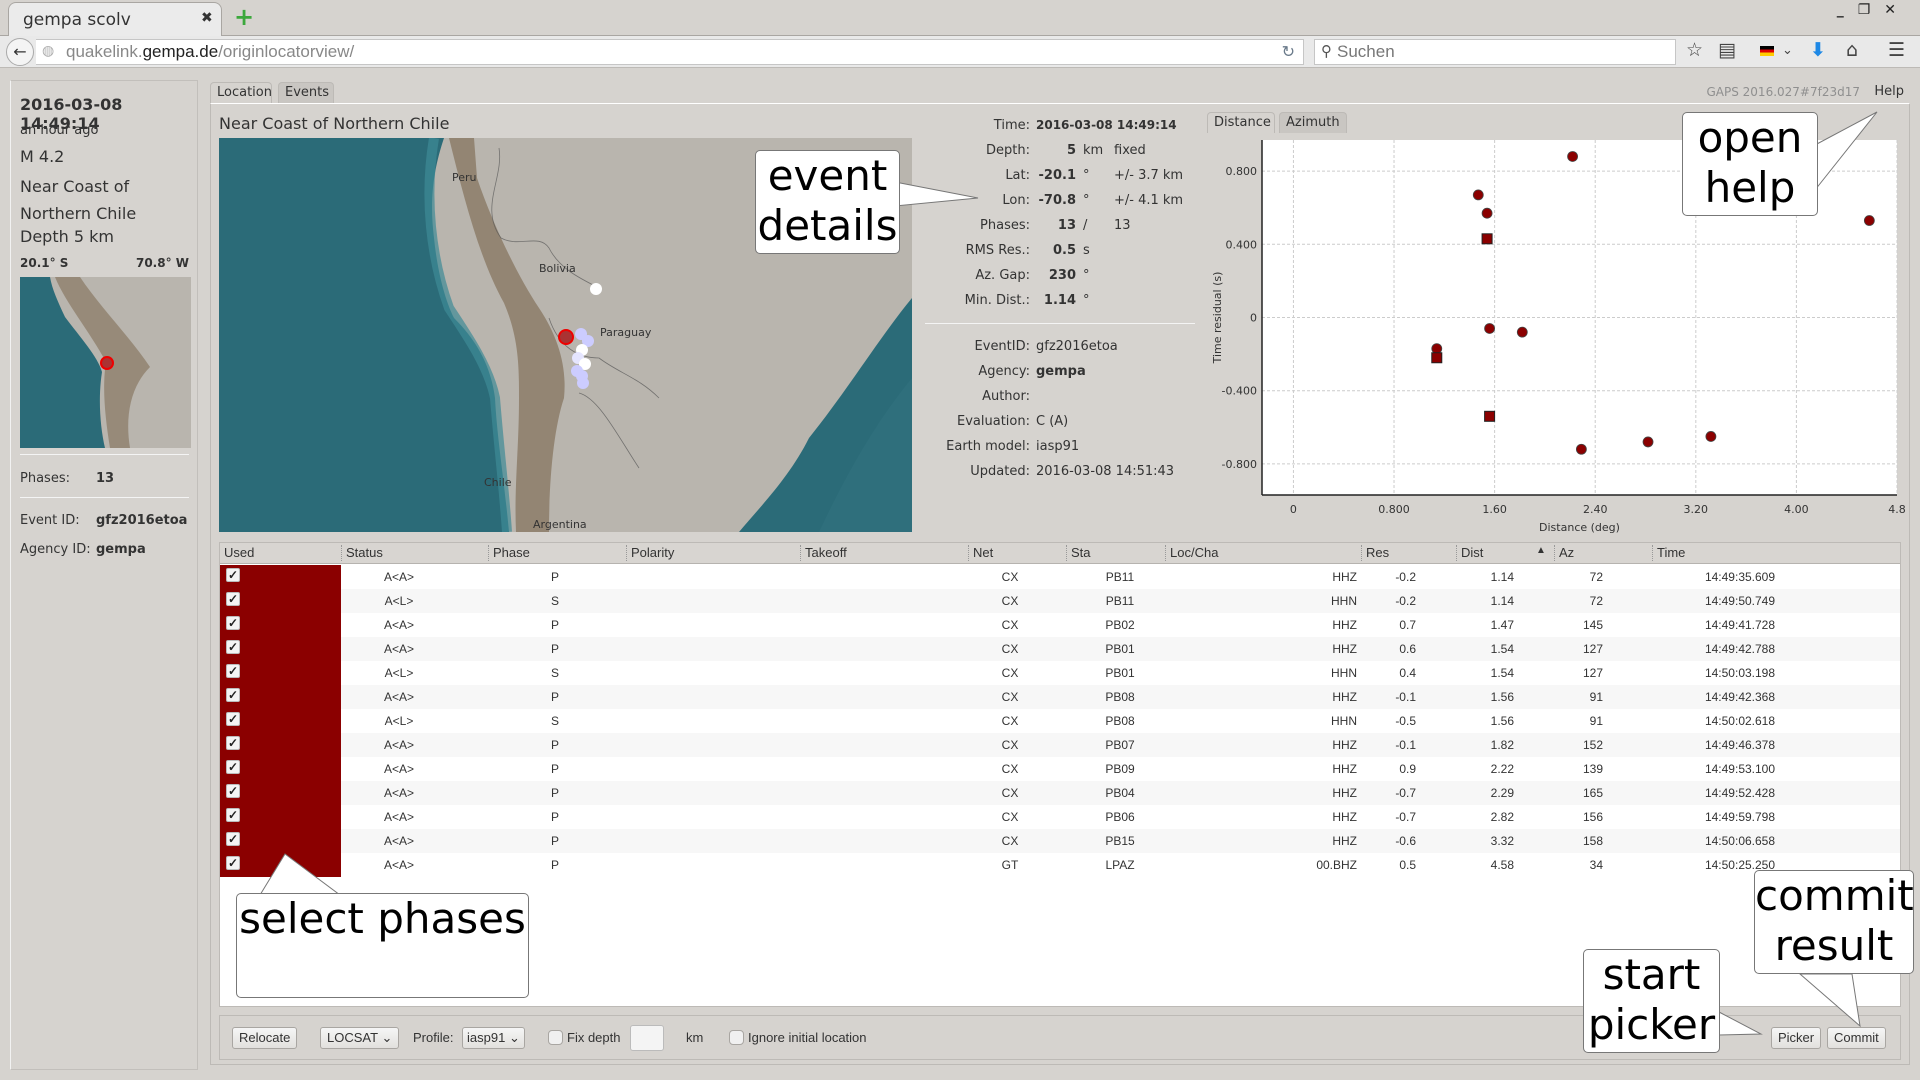 Image resolution: width=1920 pixels, height=1080 pixels. Describe the element at coordinates (1818, 50) in the screenshot. I see `download-icon: ⬇` at that location.